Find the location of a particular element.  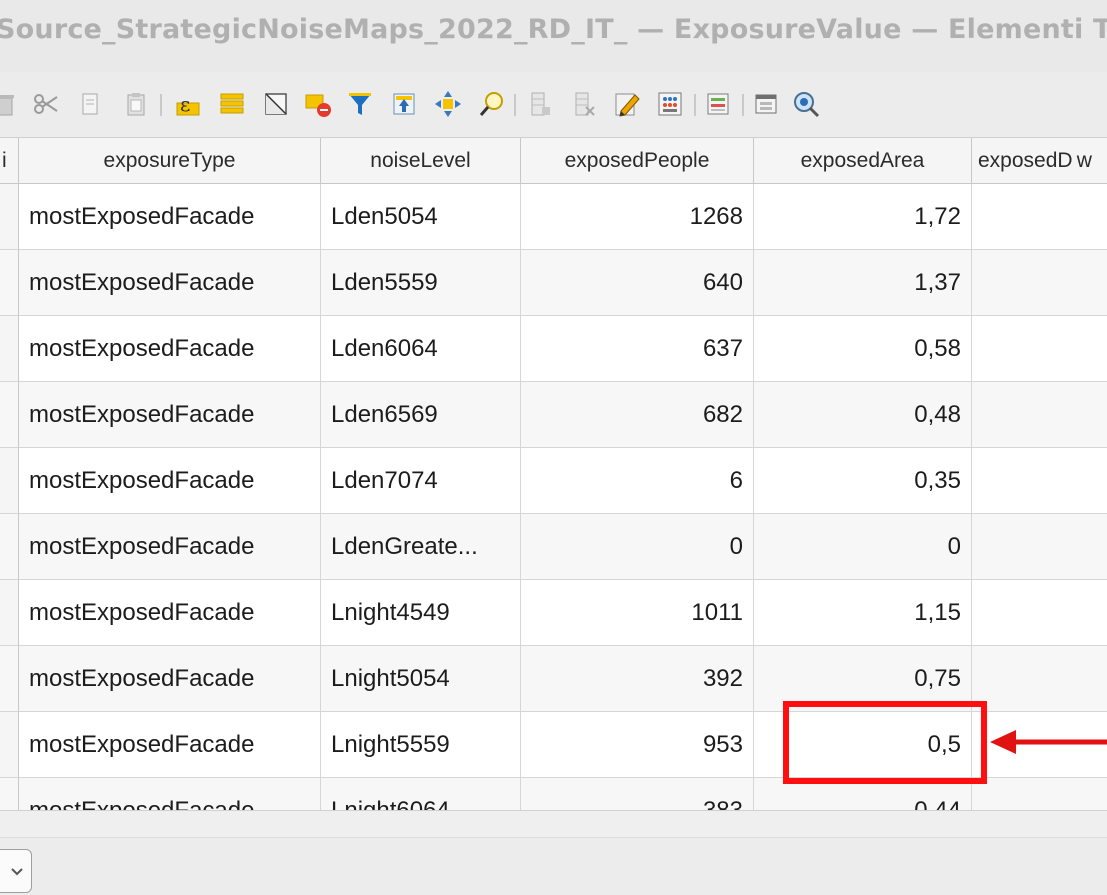

cell-noiselevel: Lnight6064 is located at coordinates (421, 794).